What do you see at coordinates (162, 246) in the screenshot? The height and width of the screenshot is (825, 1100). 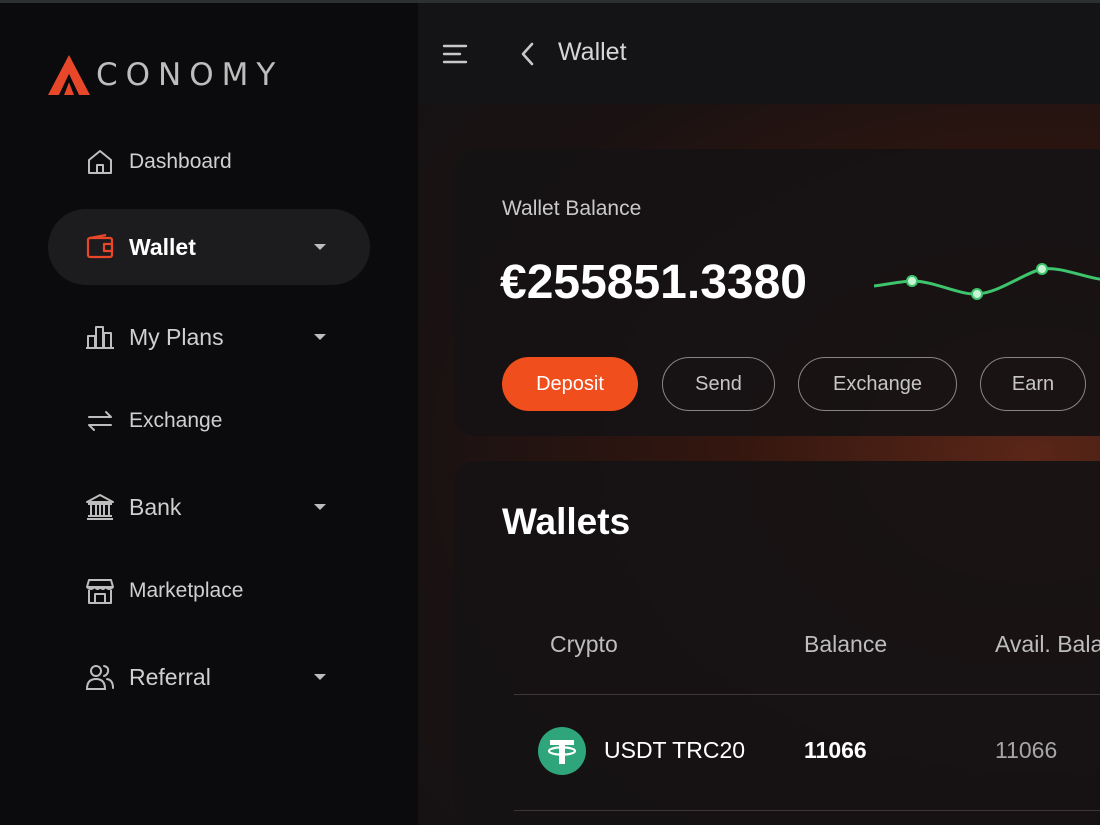 I see `sidebar-item-label: Wallet` at bounding box center [162, 246].